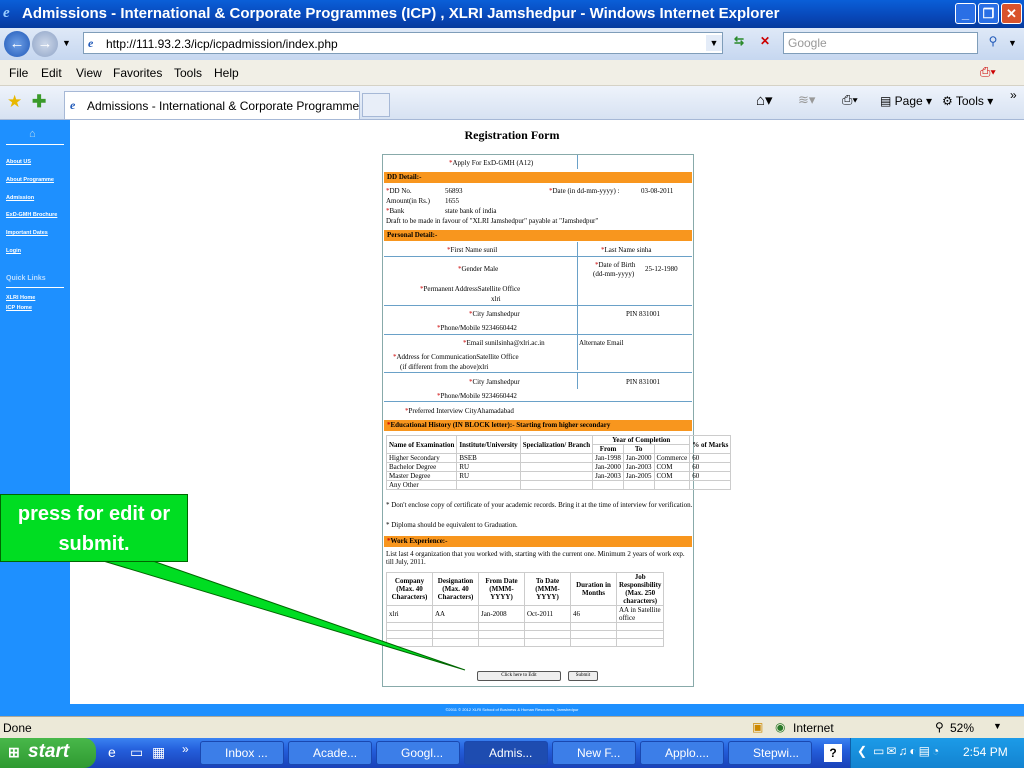  What do you see at coordinates (519, 676) in the screenshot?
I see `edit-button: Click here to Edit` at bounding box center [519, 676].